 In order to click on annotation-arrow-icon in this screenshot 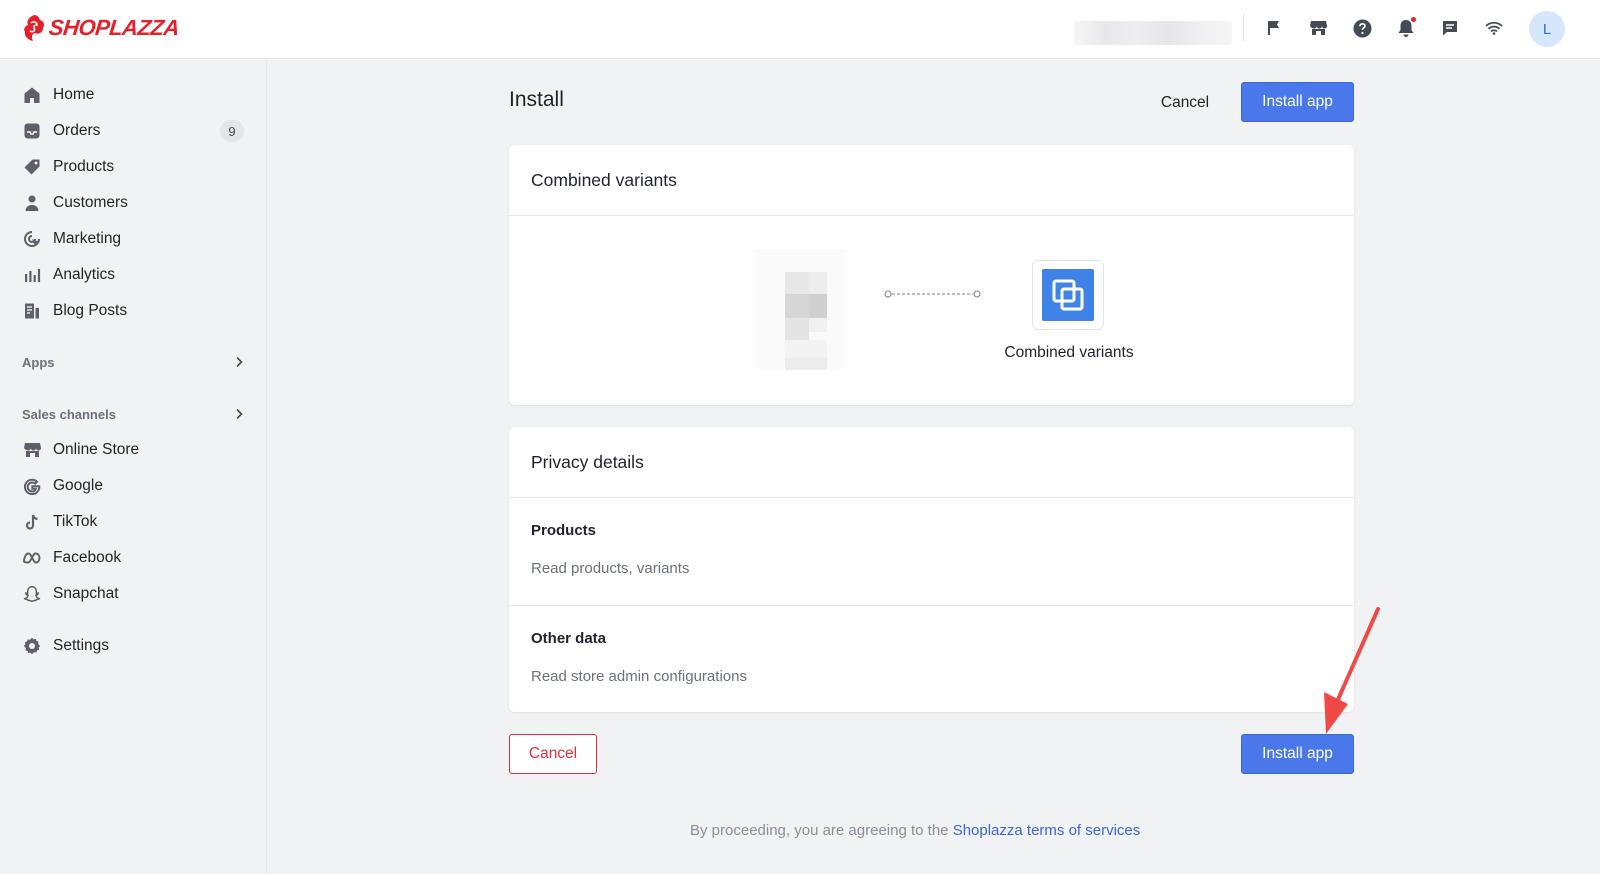, I will do `click(1352, 670)`.